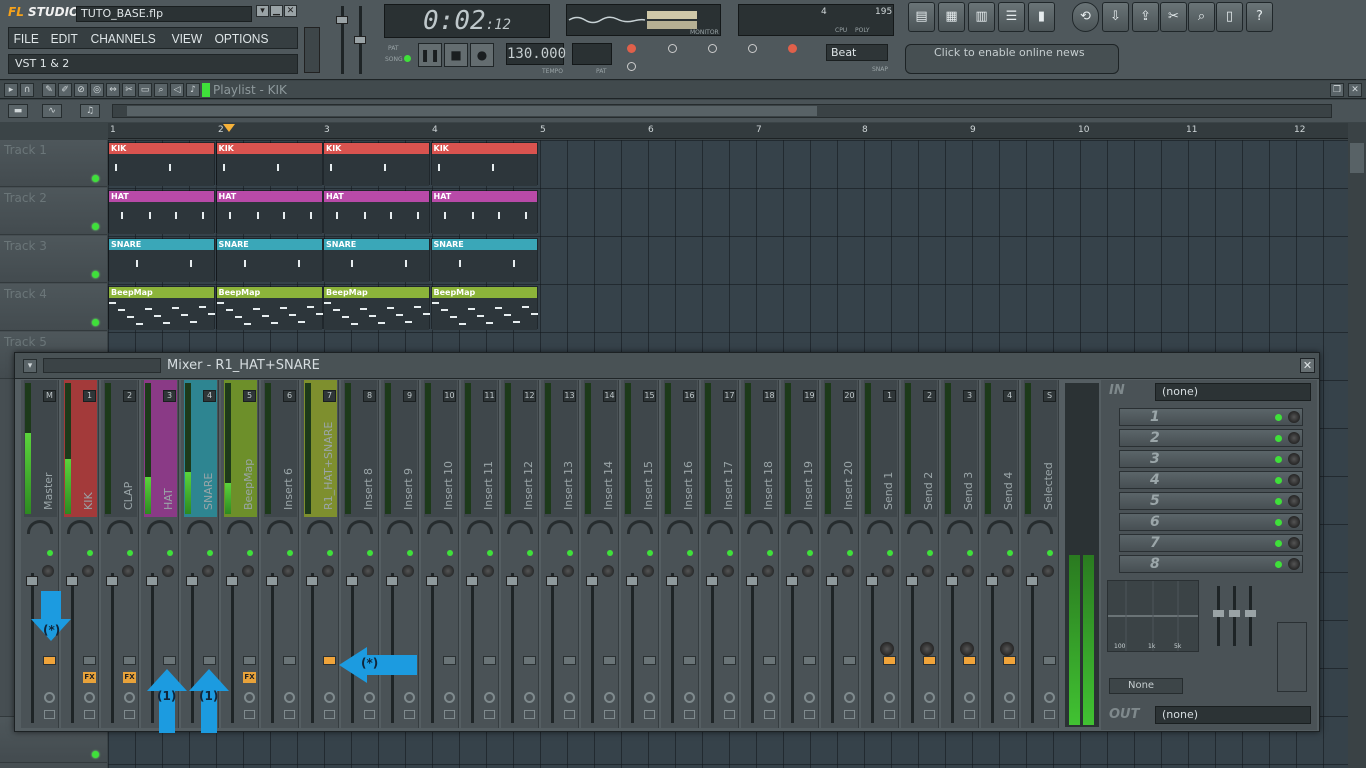 The width and height of the screenshot is (1366, 768). I want to click on piano-roll-icon: ▥, so click(981, 17).